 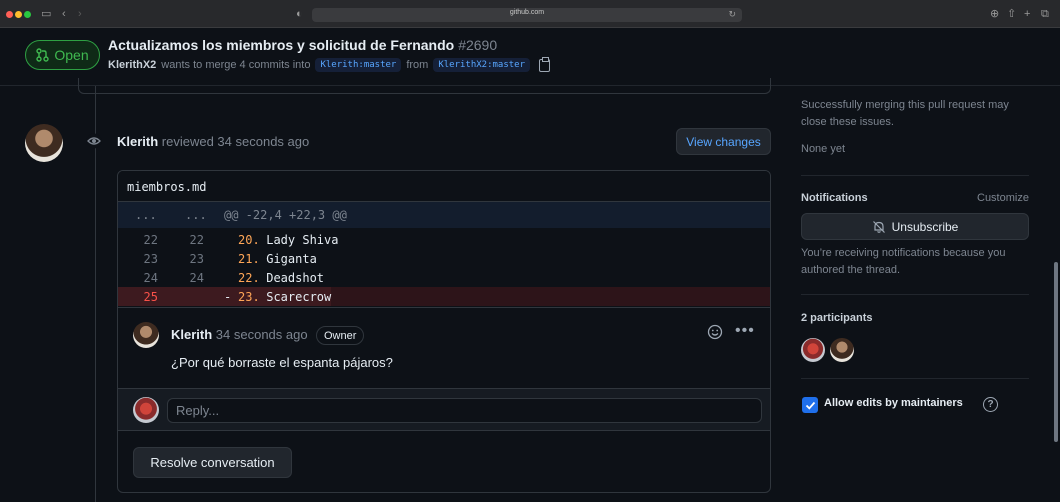 I want to click on page-scrollbar, so click(x=1056, y=352).